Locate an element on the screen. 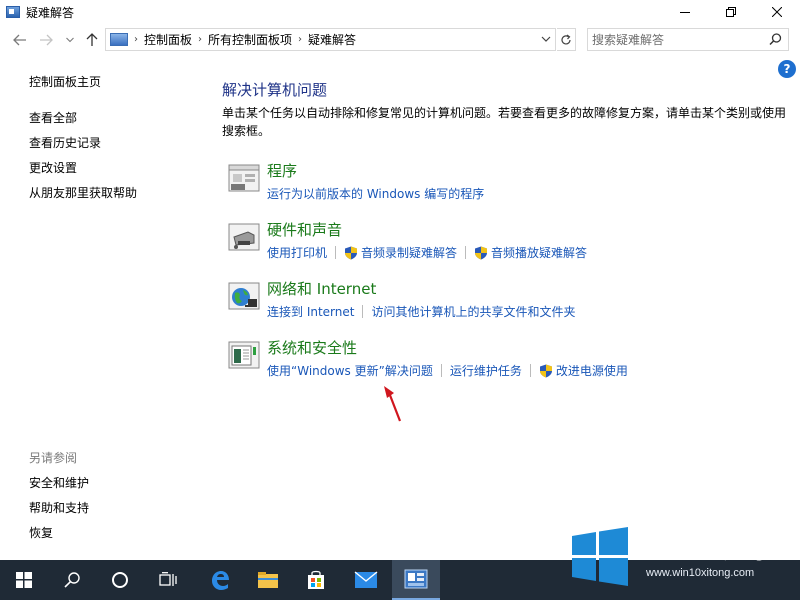 The image size is (800, 600). breadcrumb-troubleshooting: 疑难解答 is located at coordinates (332, 39).